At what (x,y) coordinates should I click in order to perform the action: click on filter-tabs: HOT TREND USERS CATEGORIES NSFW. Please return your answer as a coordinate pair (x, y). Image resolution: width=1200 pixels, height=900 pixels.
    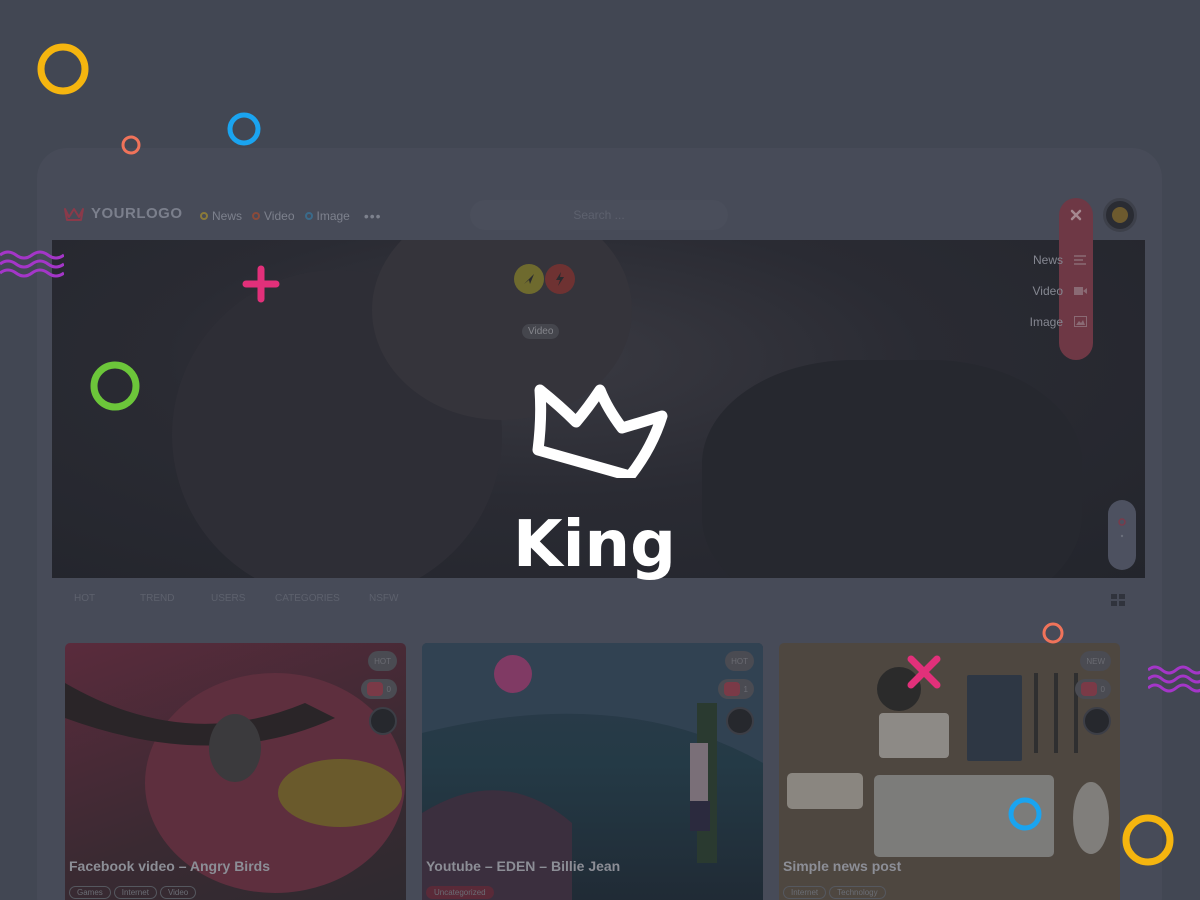
    Looking at the image, I should click on (236, 598).